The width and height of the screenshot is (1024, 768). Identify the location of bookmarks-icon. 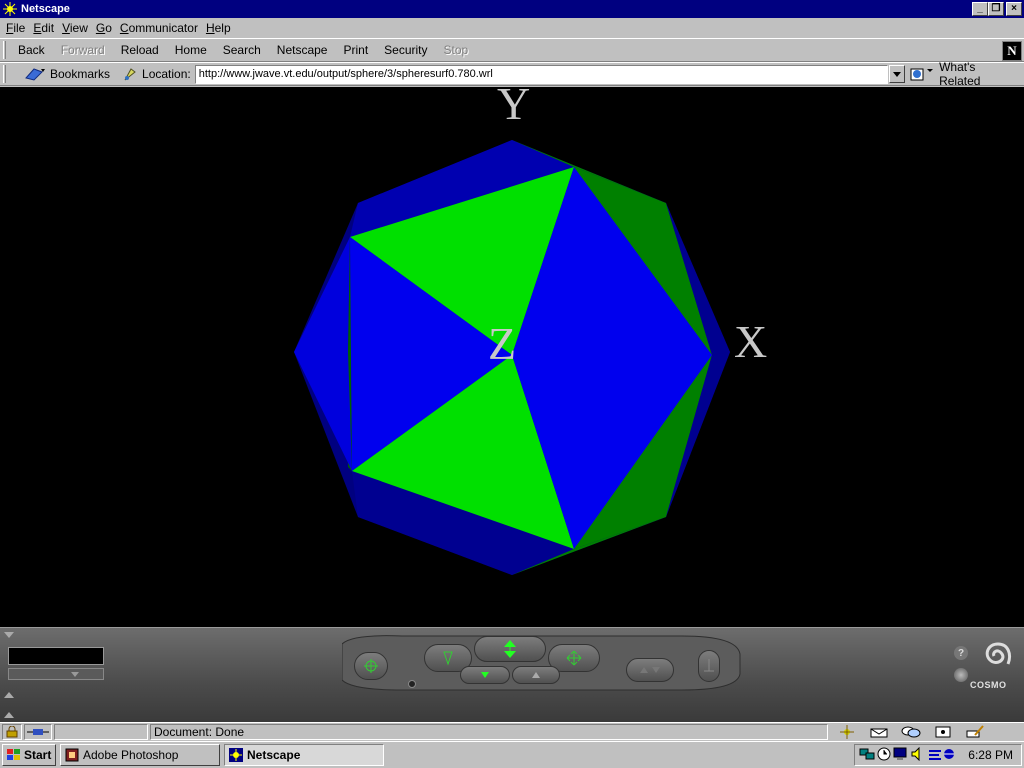
(35, 74).